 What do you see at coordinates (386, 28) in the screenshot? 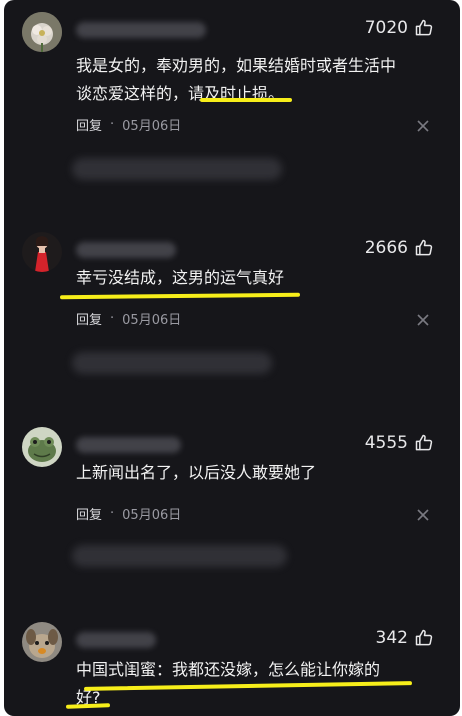
I see `like-count: 7020` at bounding box center [386, 28].